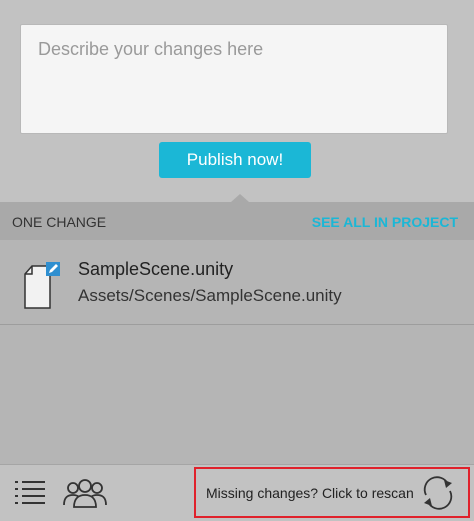 This screenshot has width=474, height=521. I want to click on users-icon, so click(85, 493).